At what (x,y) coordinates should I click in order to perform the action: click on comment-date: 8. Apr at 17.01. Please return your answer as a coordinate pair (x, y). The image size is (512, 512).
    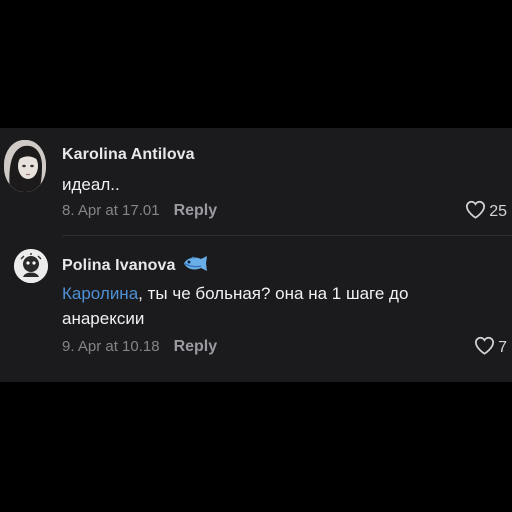
    Looking at the image, I should click on (111, 210).